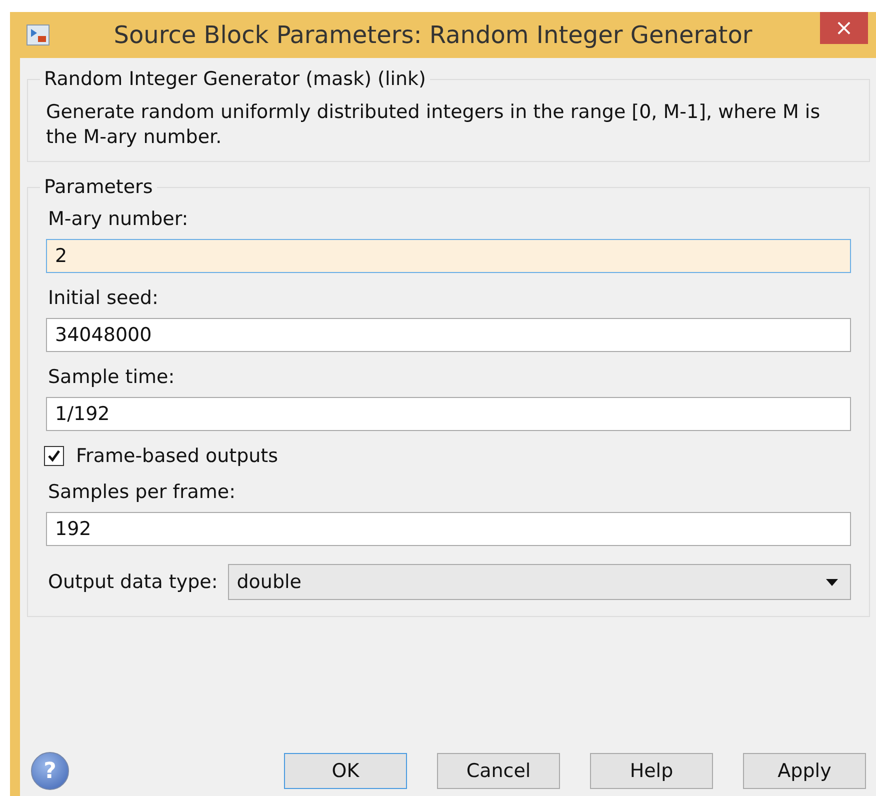 Image resolution: width=876 pixels, height=796 pixels. Describe the element at coordinates (142, 492) in the screenshot. I see `field-label: Samples per frame:` at that location.